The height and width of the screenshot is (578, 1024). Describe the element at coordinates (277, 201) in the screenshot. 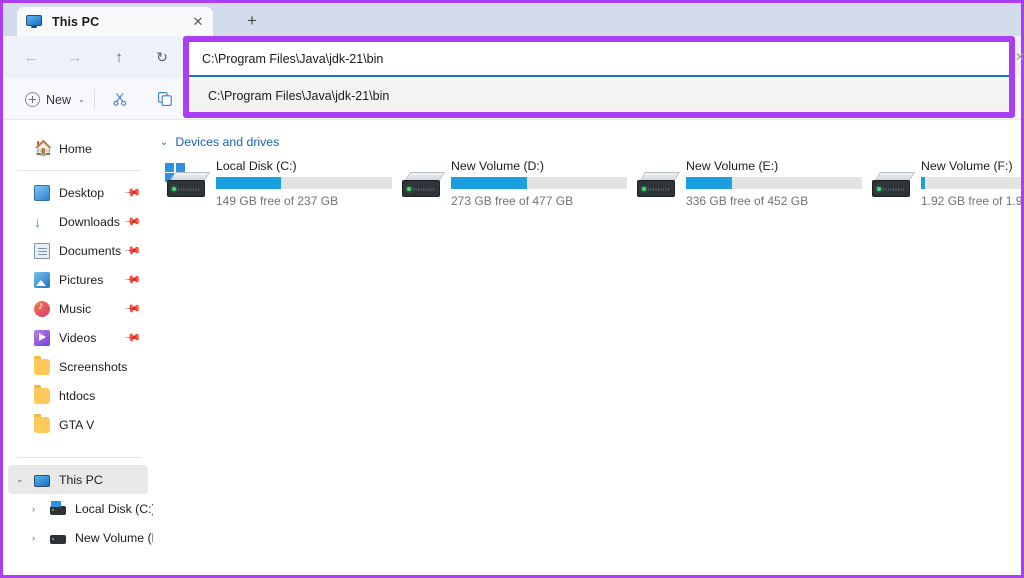

I see `drive-free-space: 149 GB free of 237 GB` at that location.